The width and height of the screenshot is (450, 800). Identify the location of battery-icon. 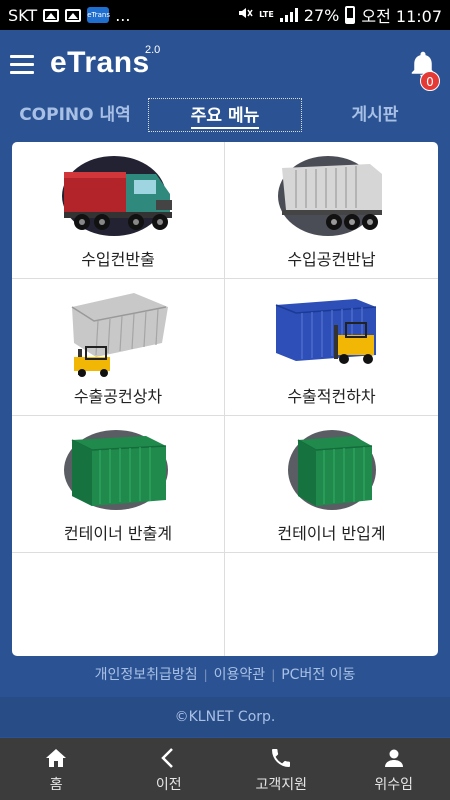
(350, 15).